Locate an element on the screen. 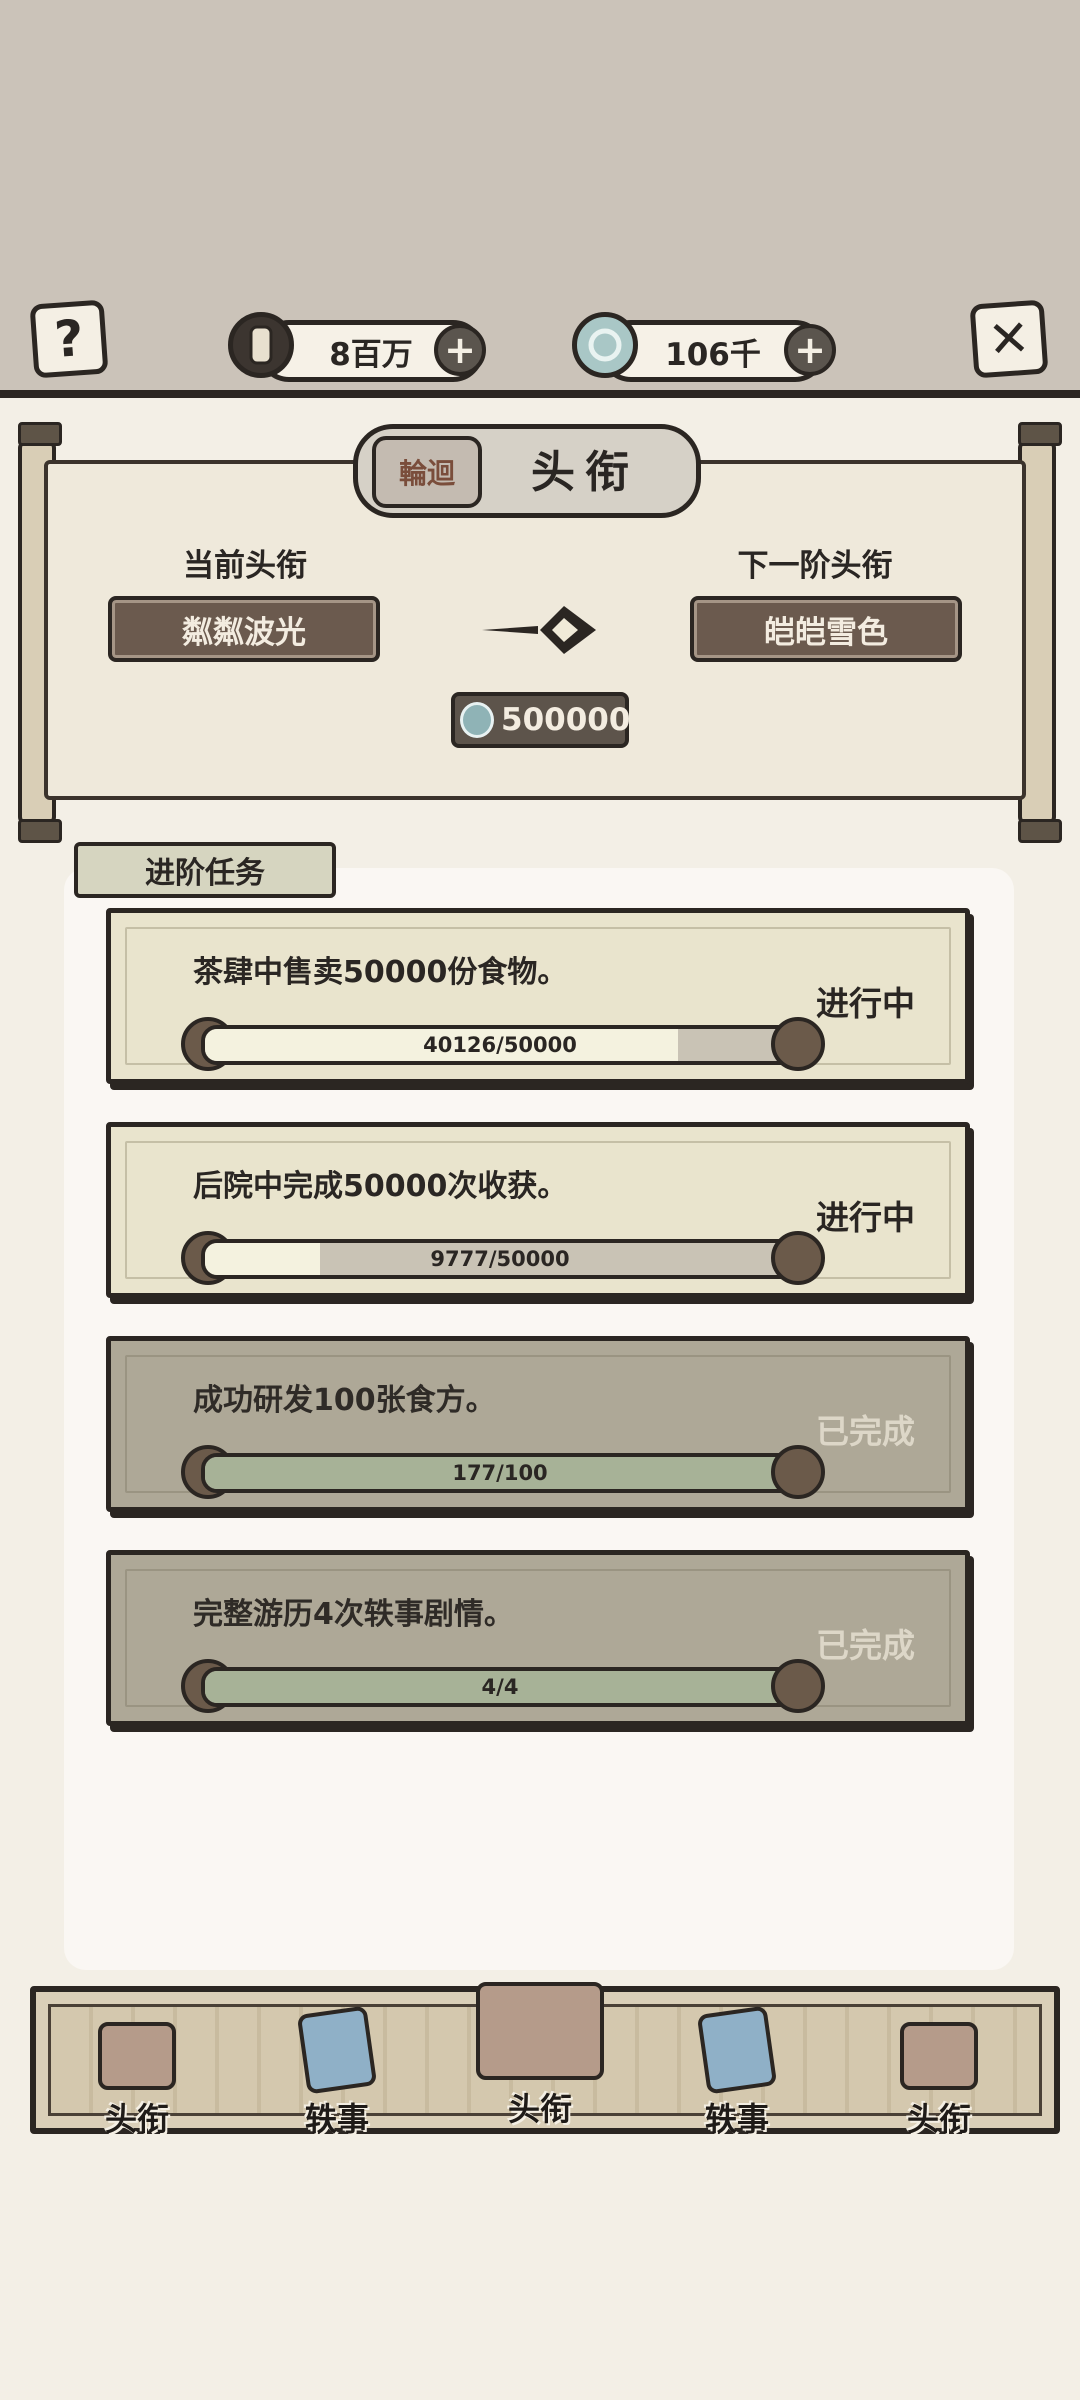 This screenshot has height=2400, width=1080. add-jade-button: + is located at coordinates (810, 350).